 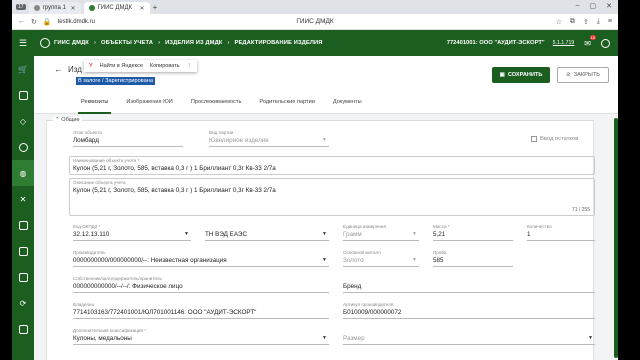 I want to click on browser-tab-group: группа 1 ✕, so click(x=54, y=8).